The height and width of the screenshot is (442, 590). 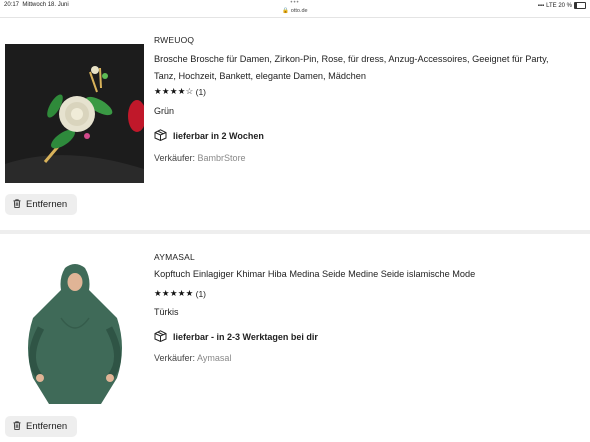 I want to click on delivery-info: lieferbar in 2 Wochen, so click(x=209, y=136).